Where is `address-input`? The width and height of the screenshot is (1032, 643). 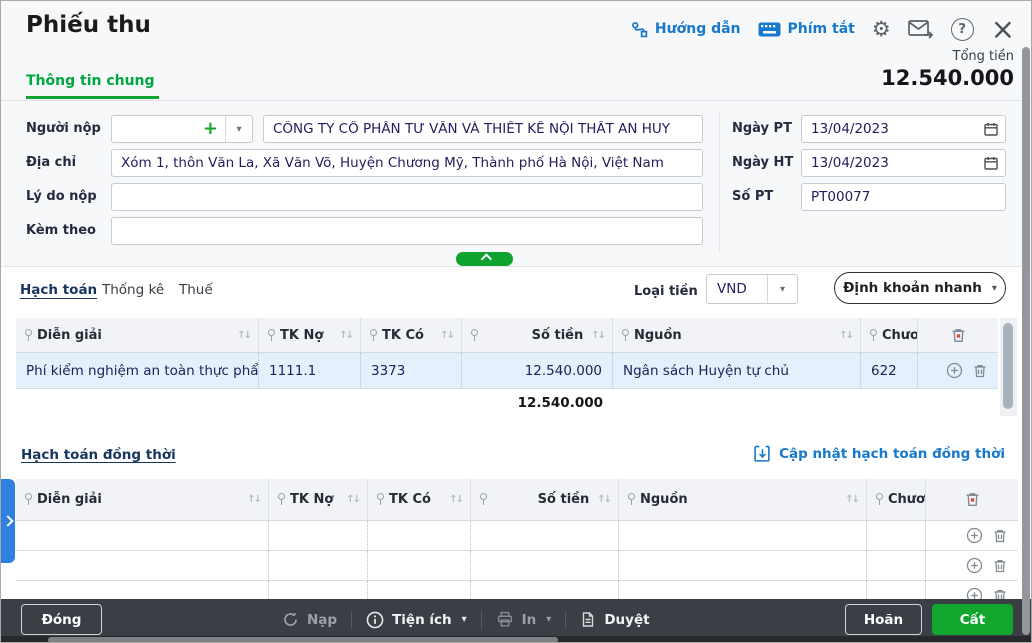
address-input is located at coordinates (407, 163).